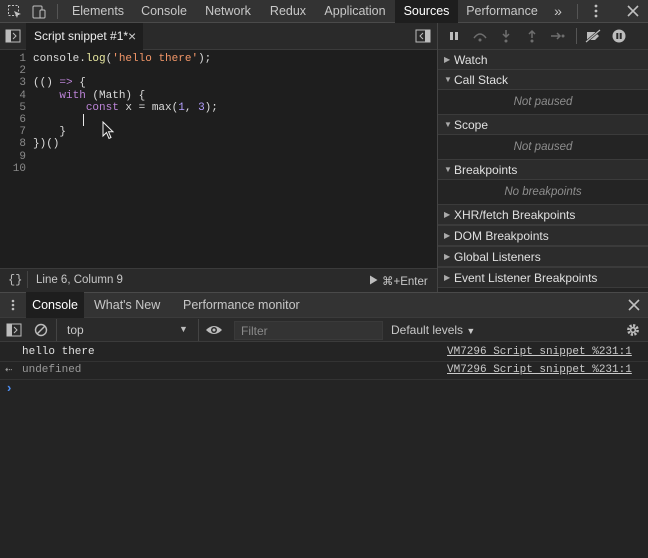 This screenshot has width=648, height=558. I want to click on tab-network: Network, so click(228, 11).